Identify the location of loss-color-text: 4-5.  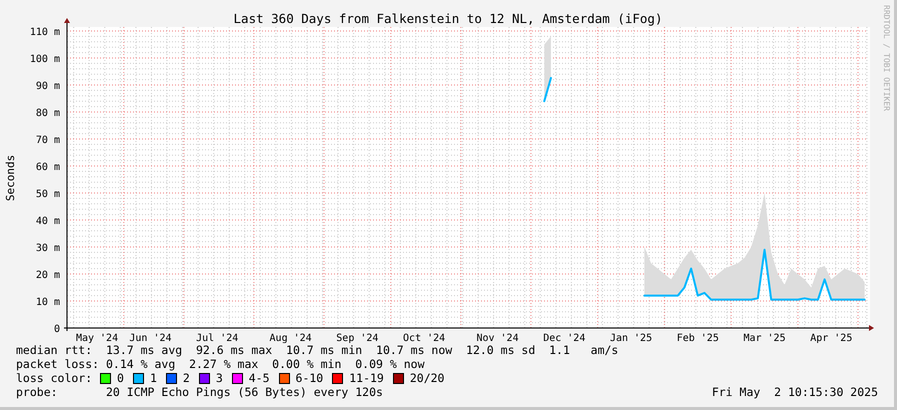
(259, 378).